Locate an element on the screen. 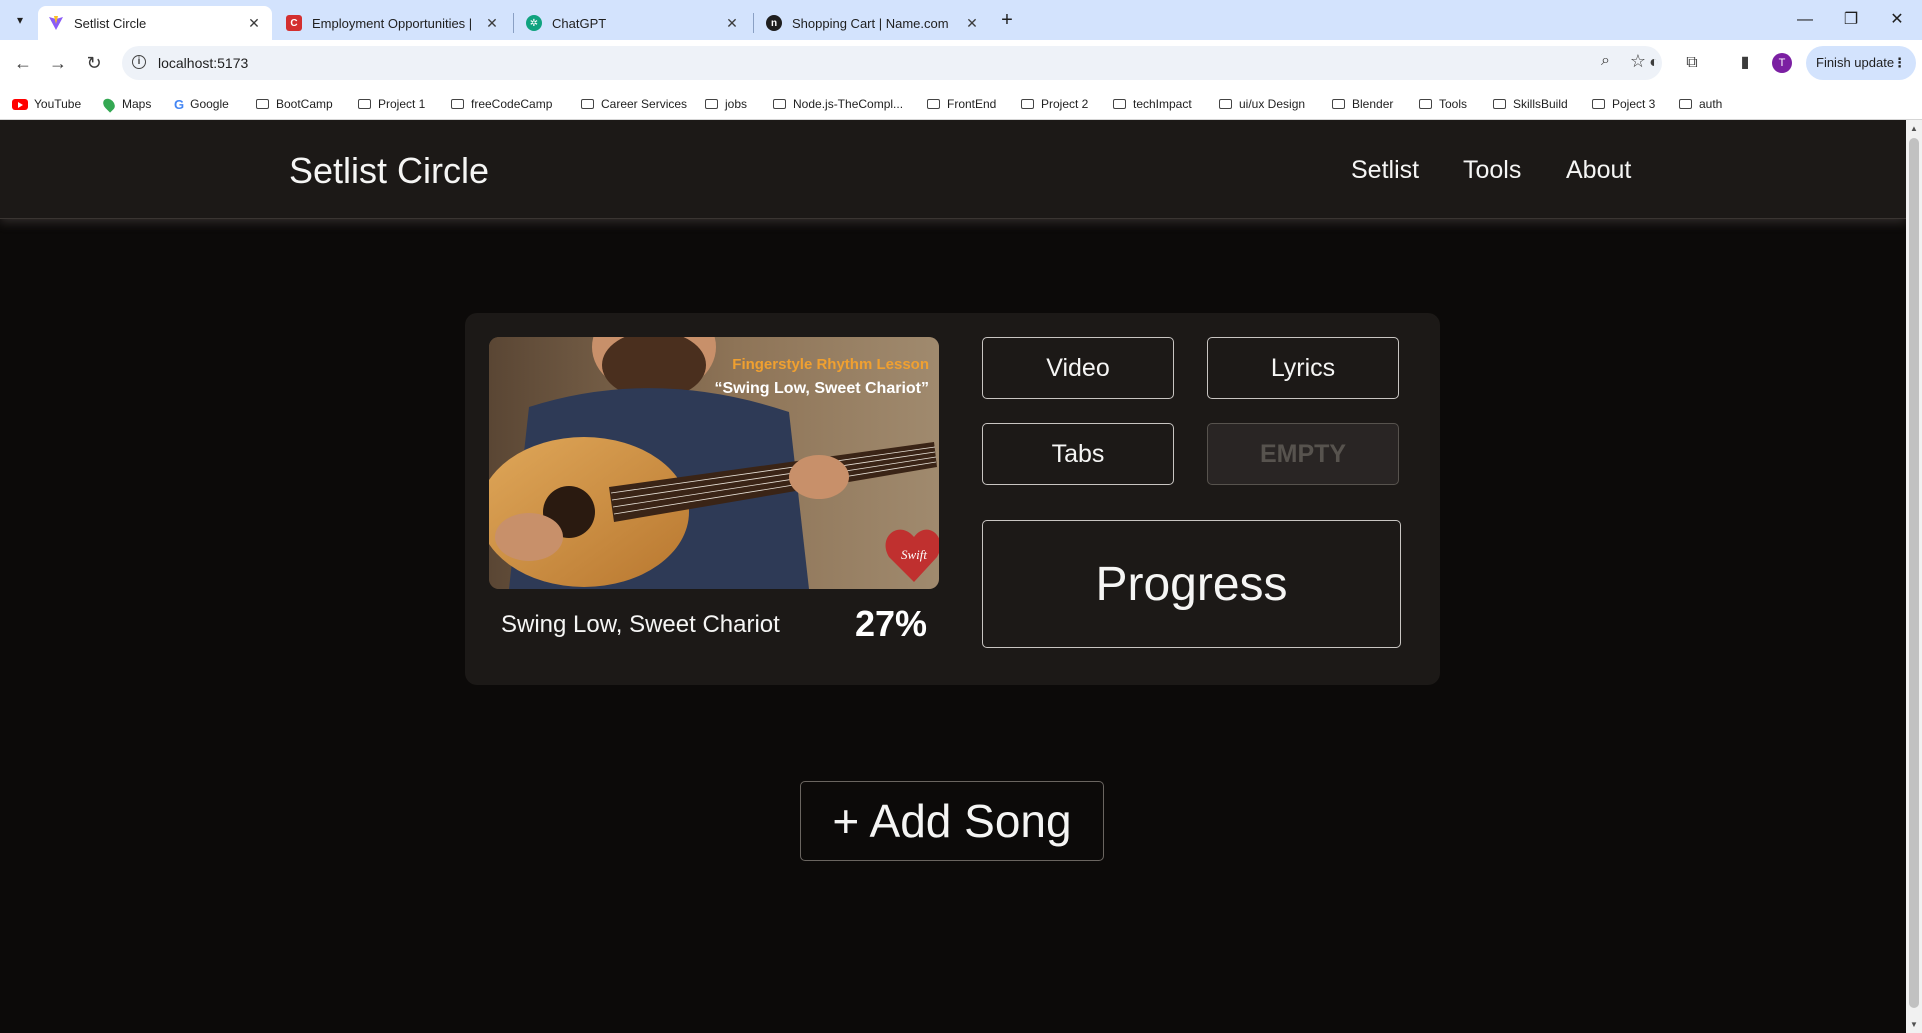 Image resolution: width=1922 pixels, height=1033 pixels. namecom-icon: n is located at coordinates (774, 23).